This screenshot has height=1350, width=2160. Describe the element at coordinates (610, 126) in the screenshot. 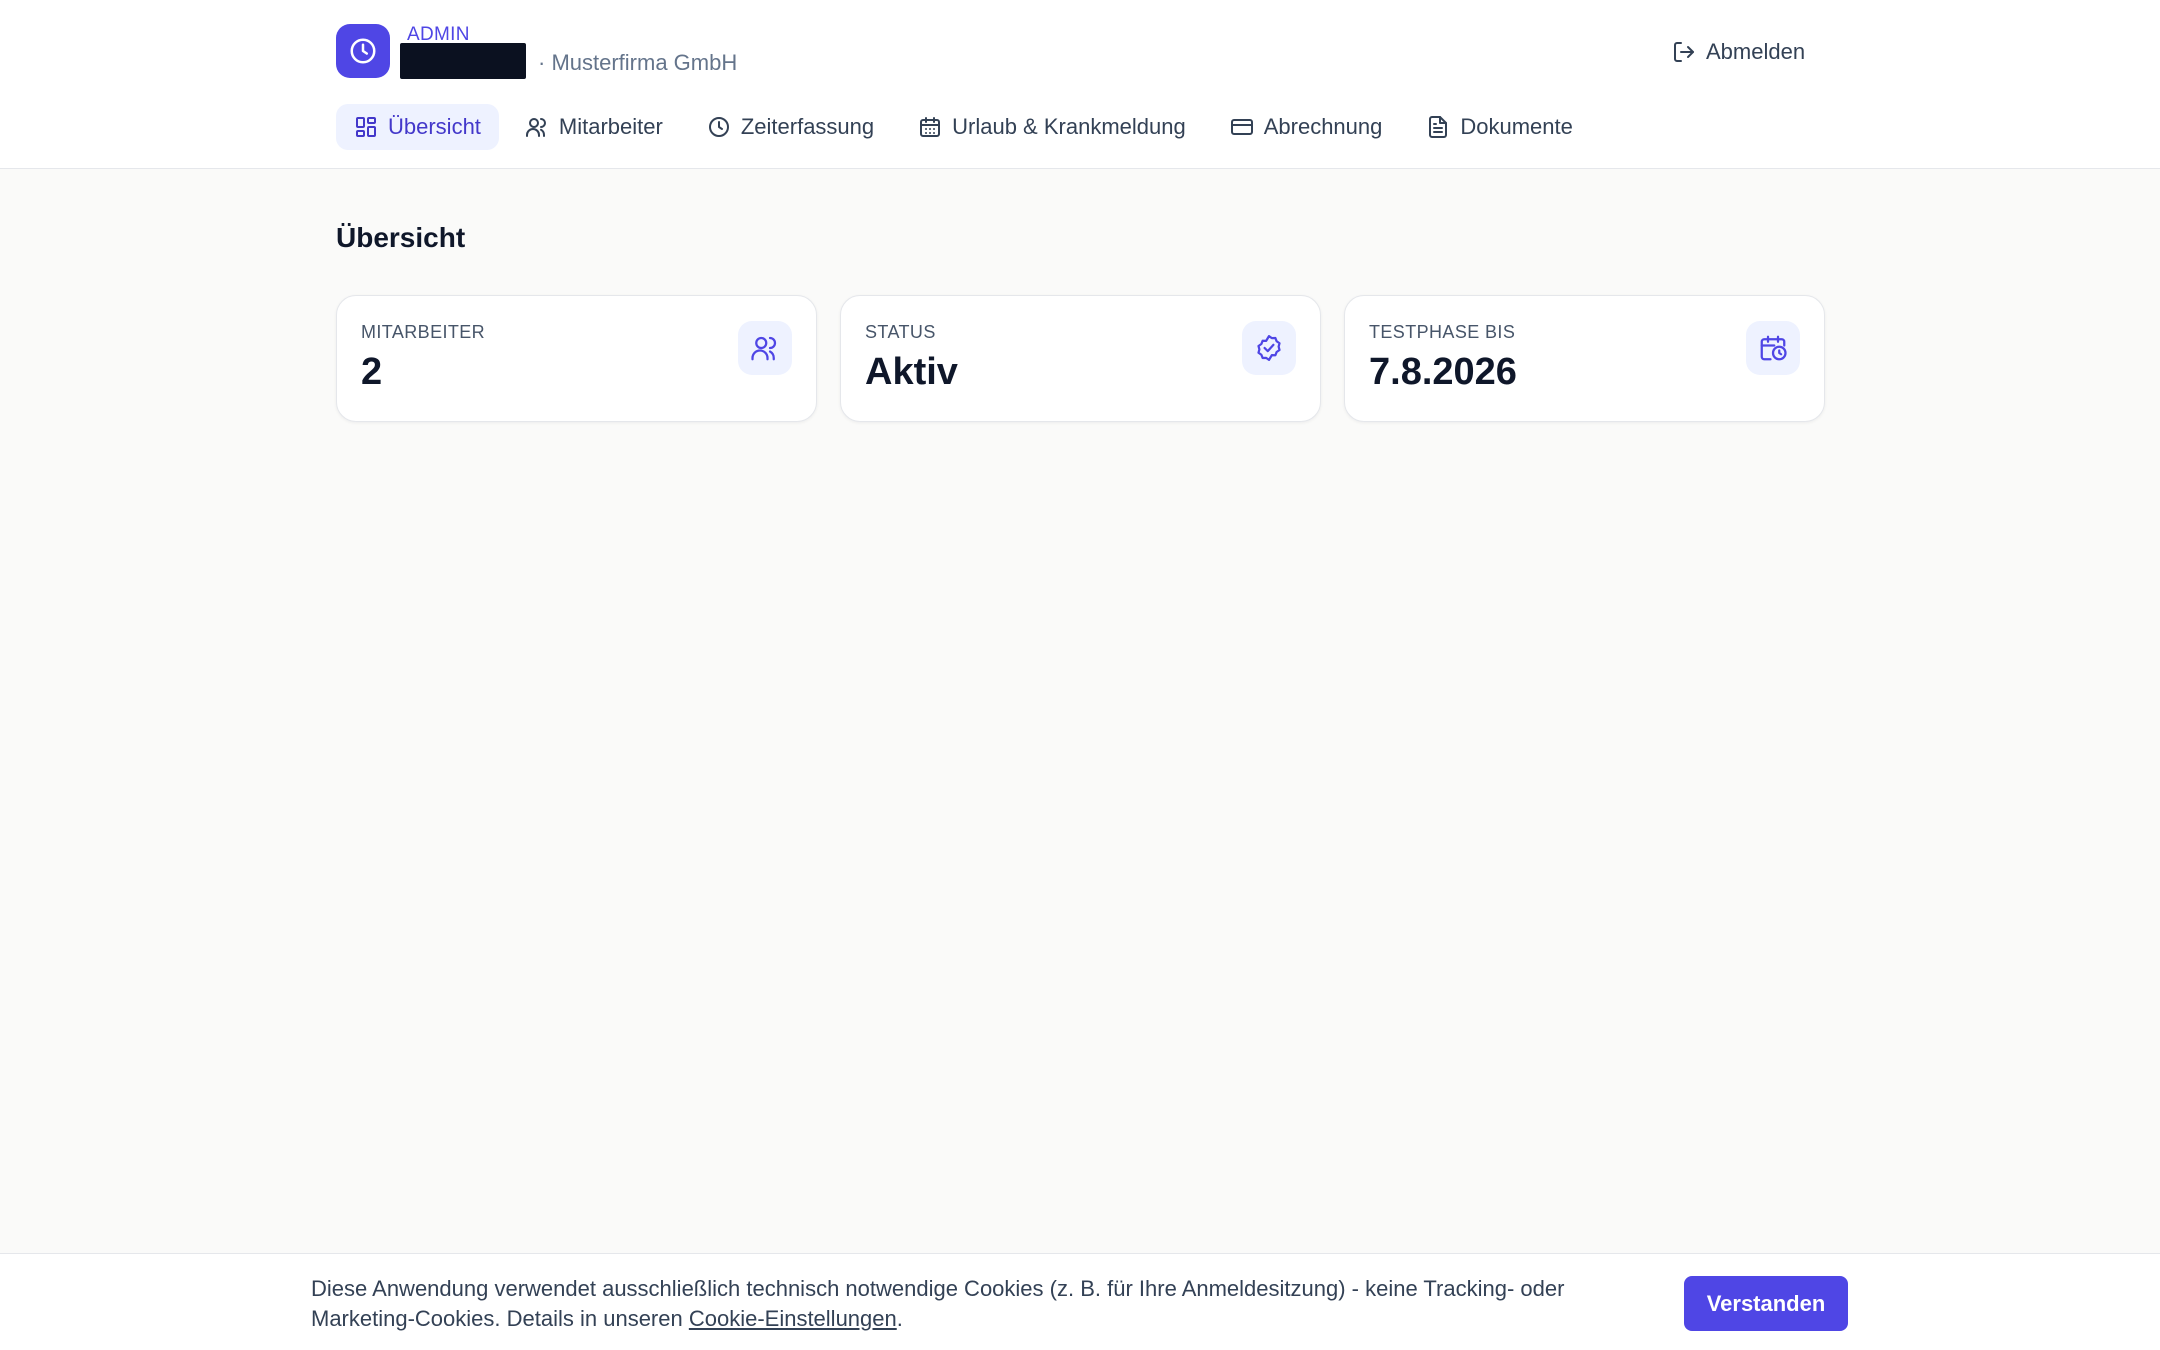

I see `nav-label: Mitarbeiter` at that location.